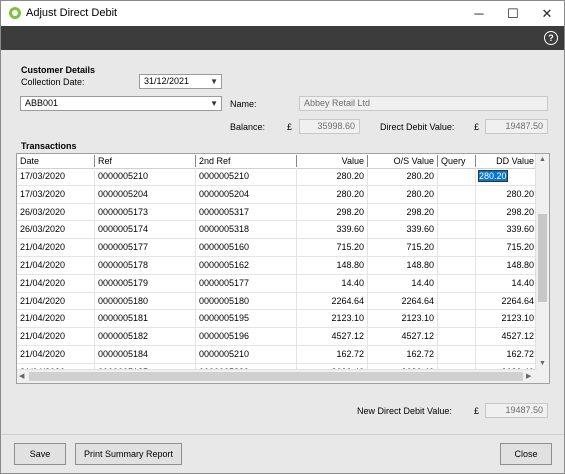 Image resolution: width=565 pixels, height=474 pixels. I want to click on scroll-right-icon: ▶, so click(528, 376).